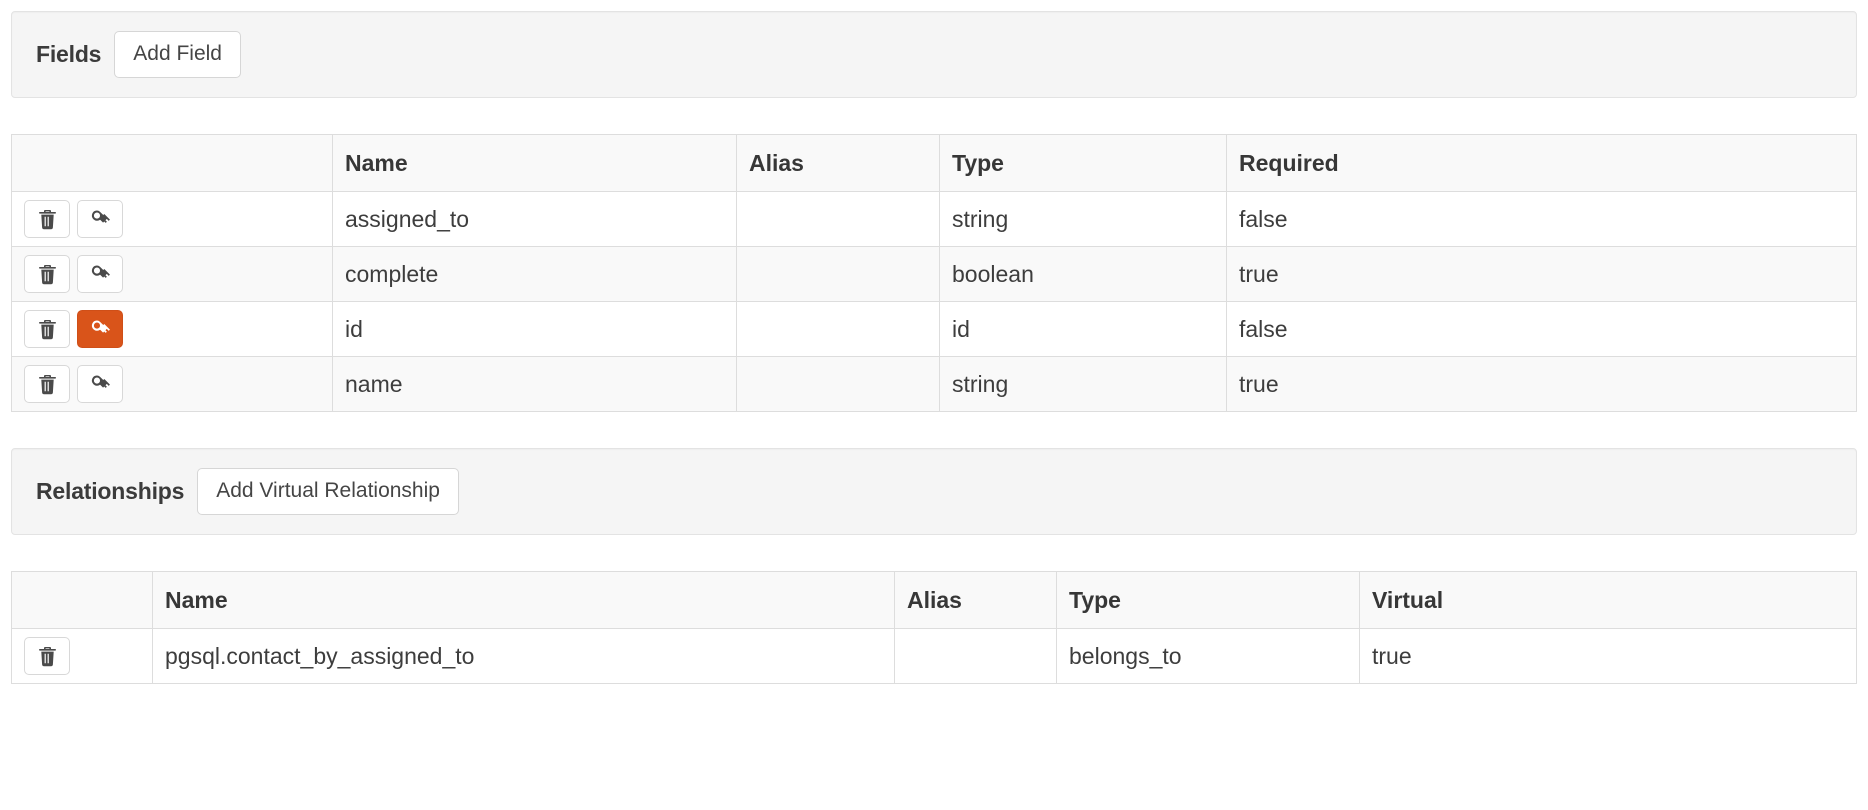 This screenshot has width=1868, height=810. I want to click on rel-row-actions, so click(82, 656).